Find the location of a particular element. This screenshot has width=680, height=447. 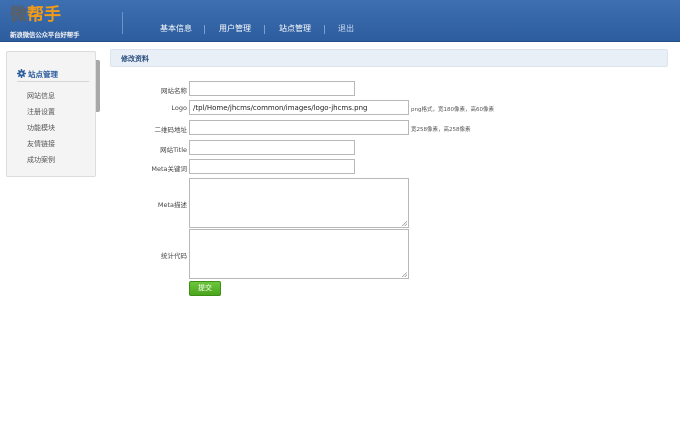

site-name-input is located at coordinates (272, 88).